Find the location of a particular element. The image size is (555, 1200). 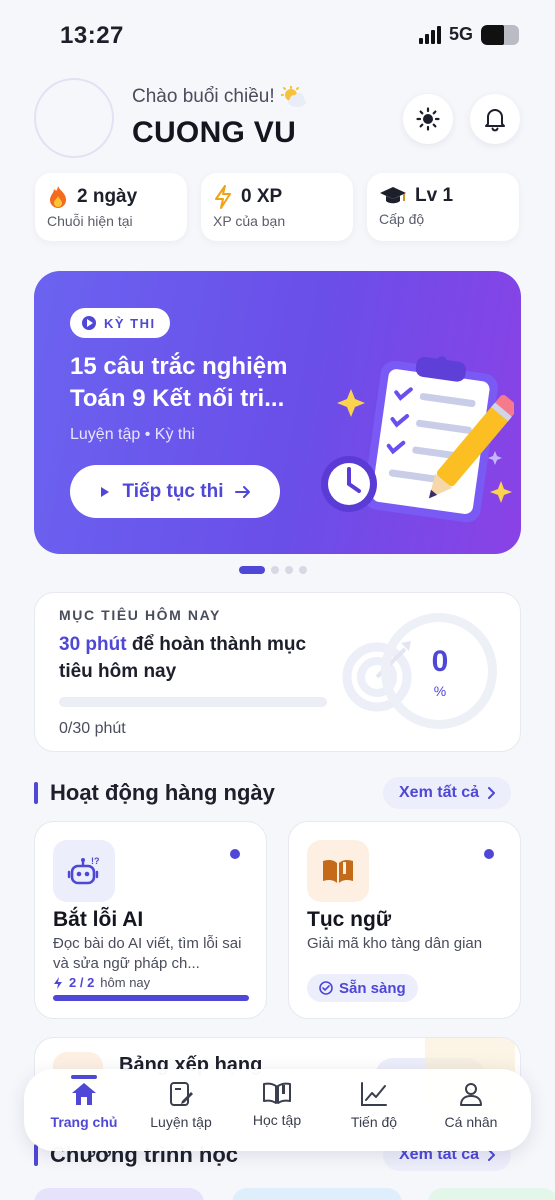

nav-study: Học tập is located at coordinates (277, 1104).